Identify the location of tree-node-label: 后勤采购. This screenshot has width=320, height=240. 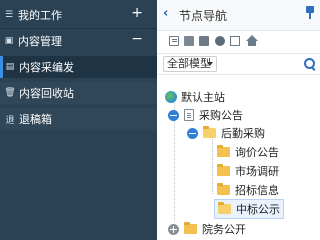
(243, 133).